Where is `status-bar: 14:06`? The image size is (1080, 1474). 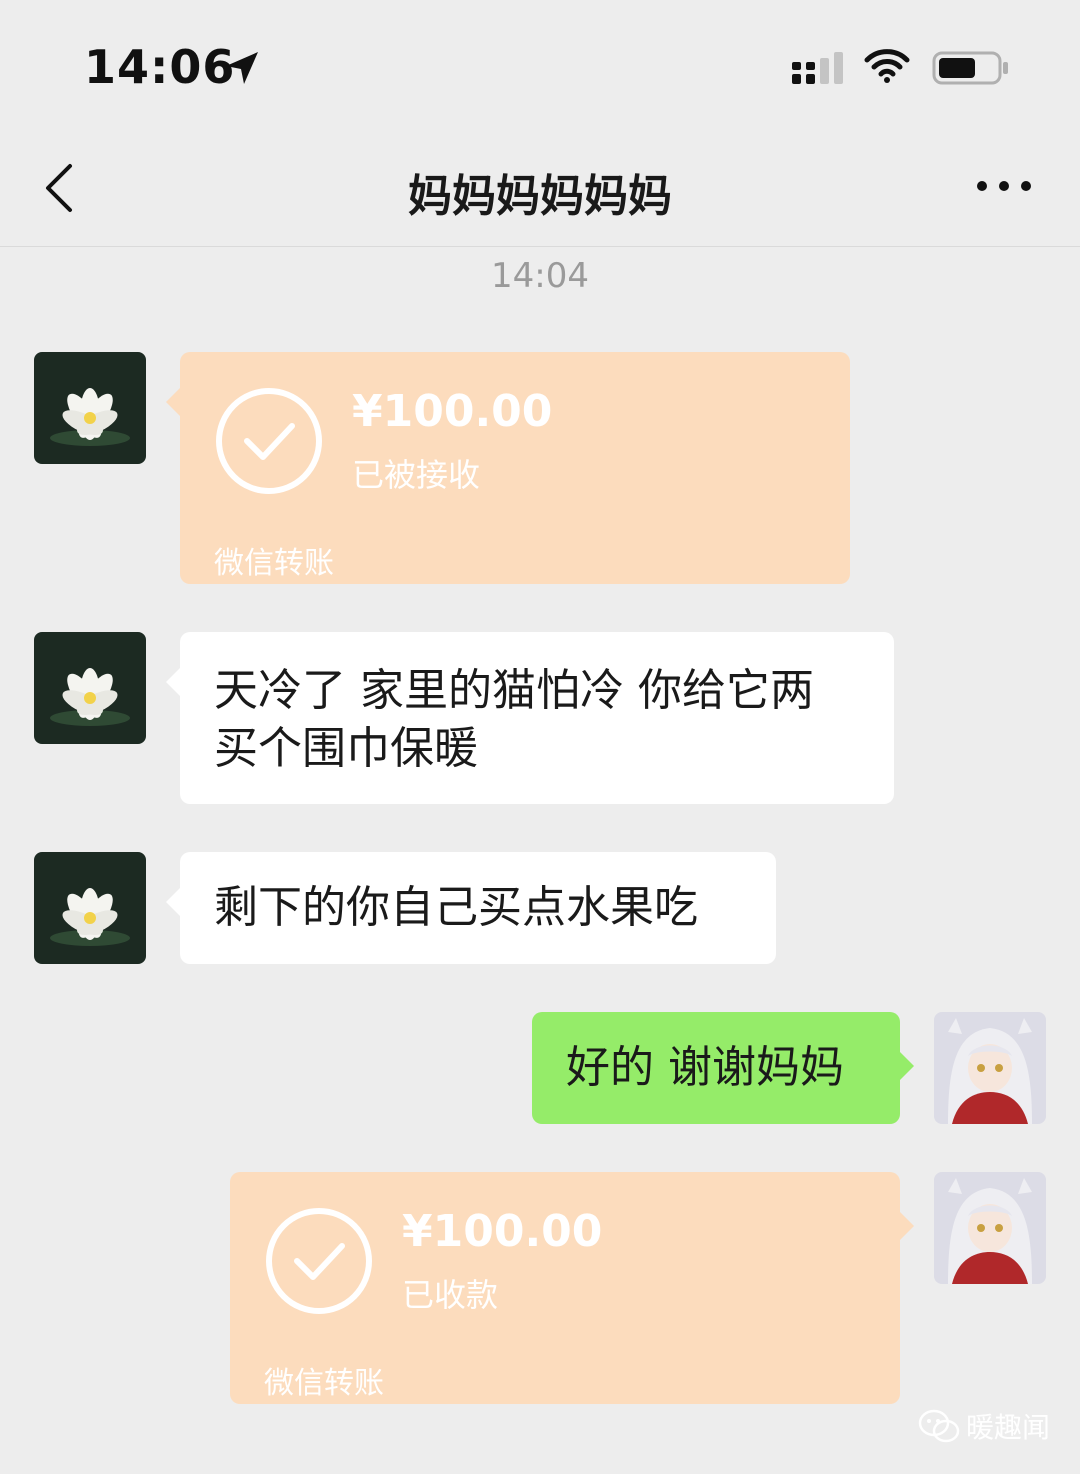 status-bar: 14:06 is located at coordinates (540, 65).